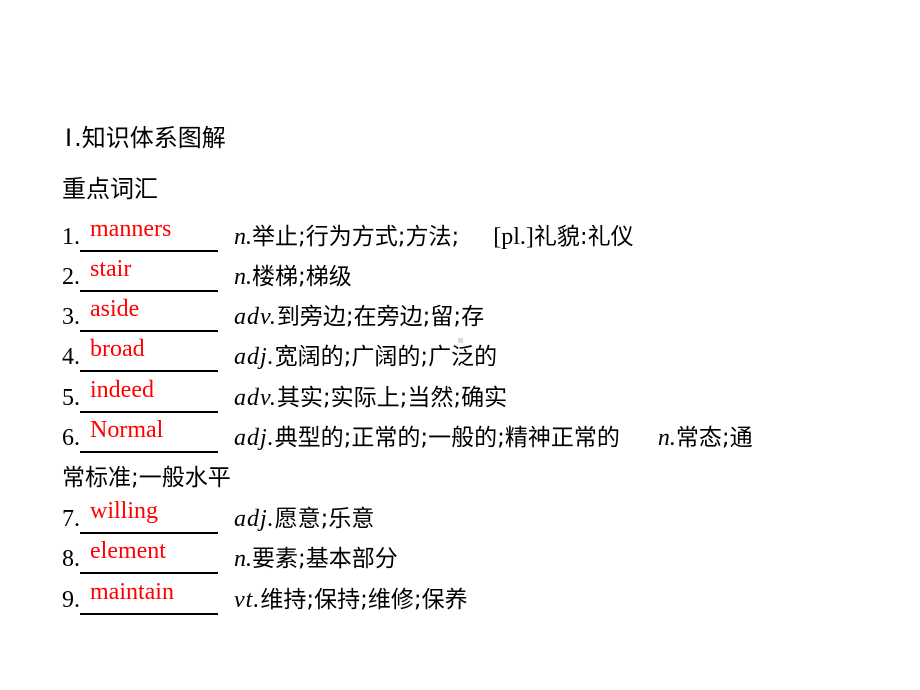  Describe the element at coordinates (149, 274) in the screenshot. I see `answer-blank: stair` at that location.